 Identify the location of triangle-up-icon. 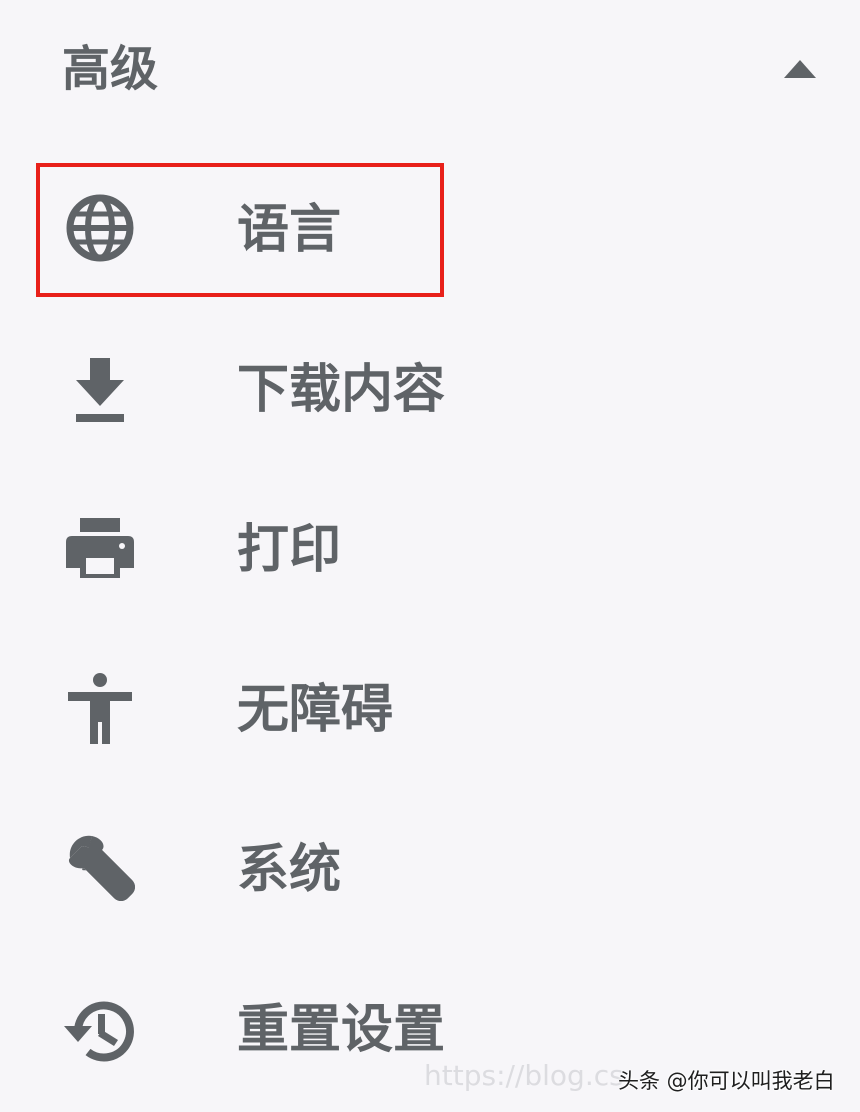
(800, 69).